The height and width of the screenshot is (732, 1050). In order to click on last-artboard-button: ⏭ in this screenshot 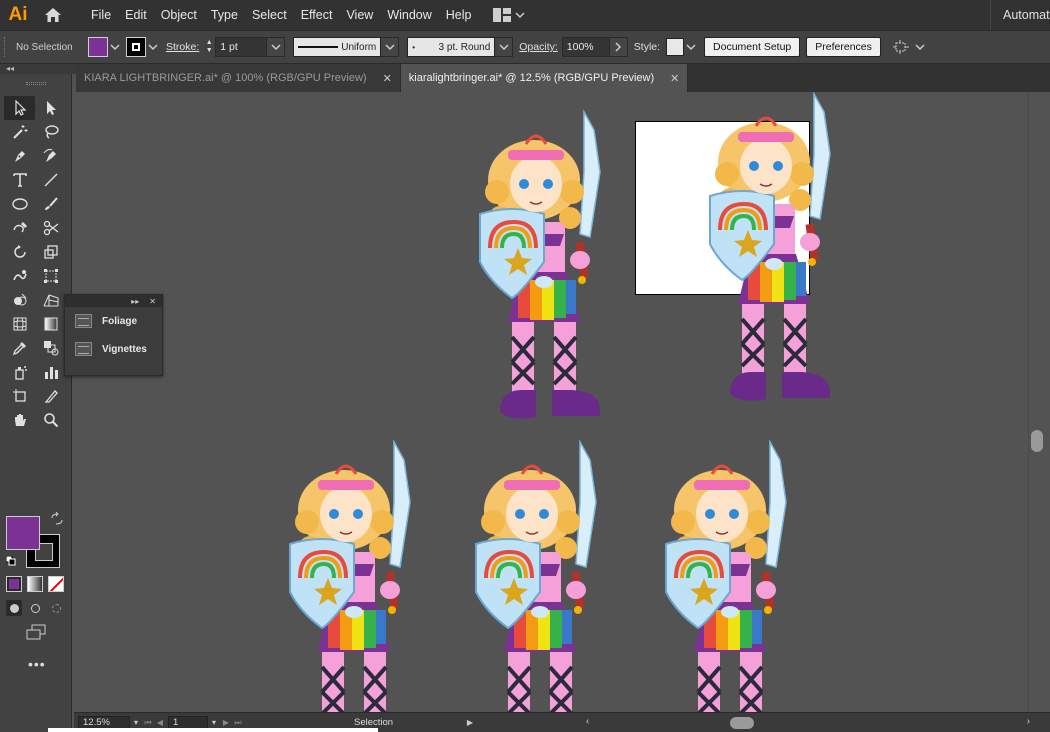, I will do `click(238, 723)`.